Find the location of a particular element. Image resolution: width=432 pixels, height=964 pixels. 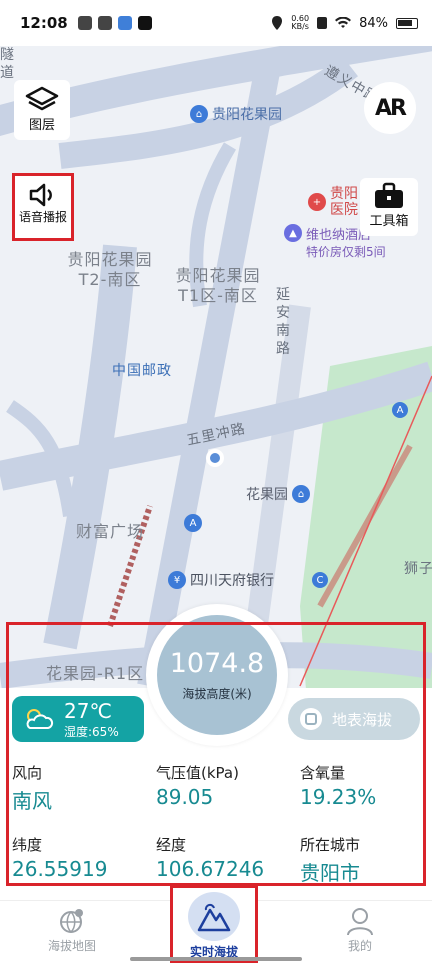

weather-texts: 27℃ 湿度:65% is located at coordinates (91, 719).